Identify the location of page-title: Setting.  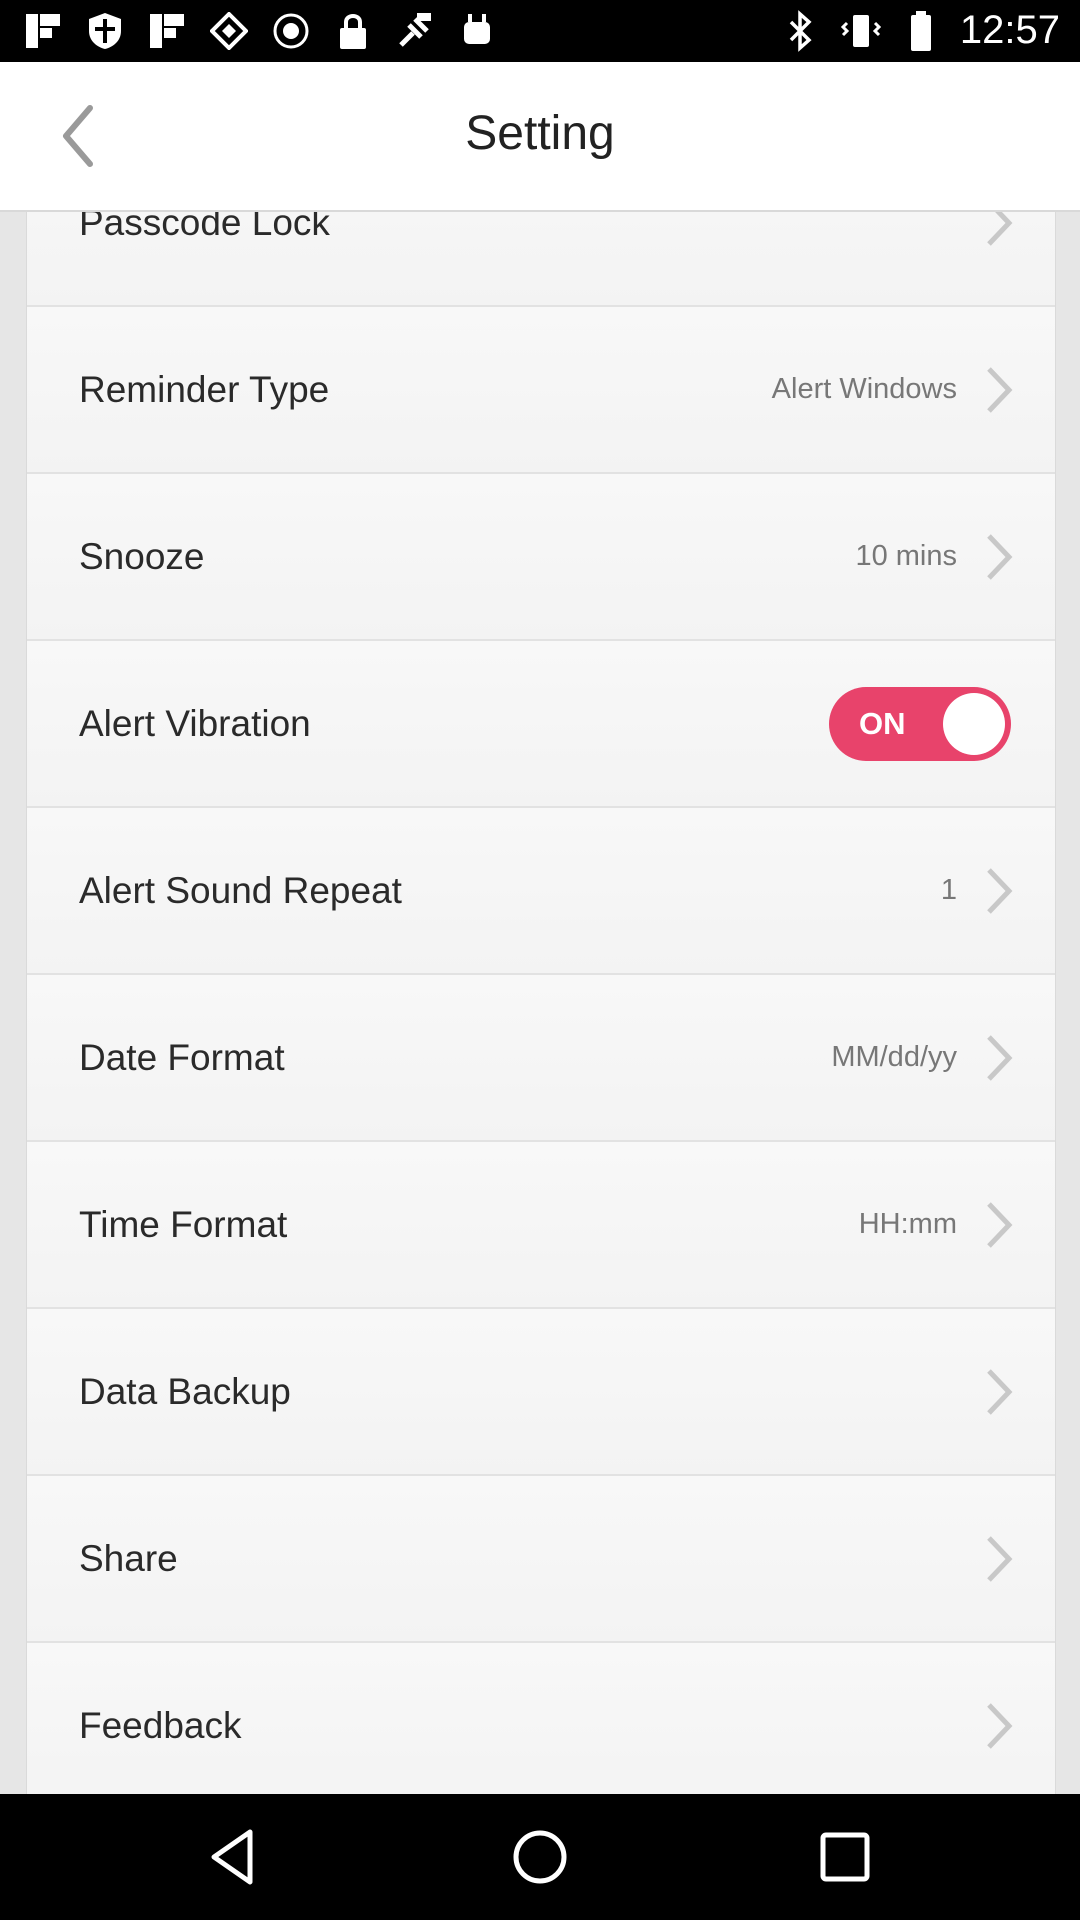
(540, 133).